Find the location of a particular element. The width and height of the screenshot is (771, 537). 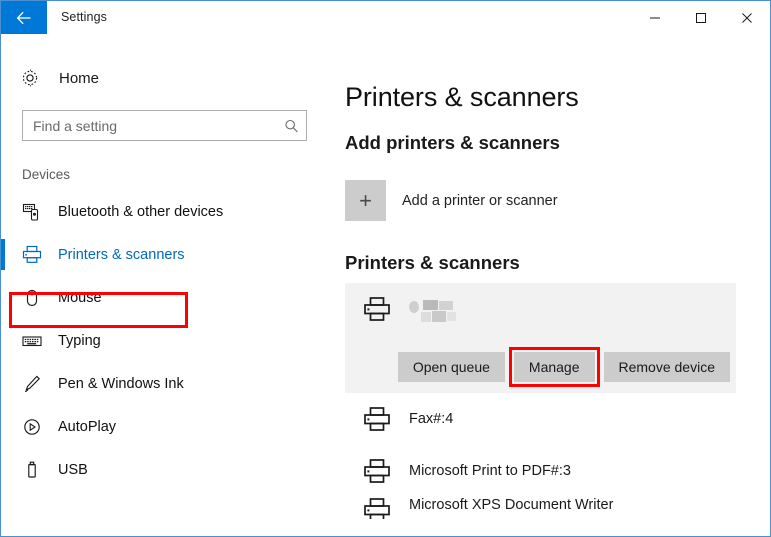

sidebar-item-printers-scanners: Printers & scanners is located at coordinates (168, 254).